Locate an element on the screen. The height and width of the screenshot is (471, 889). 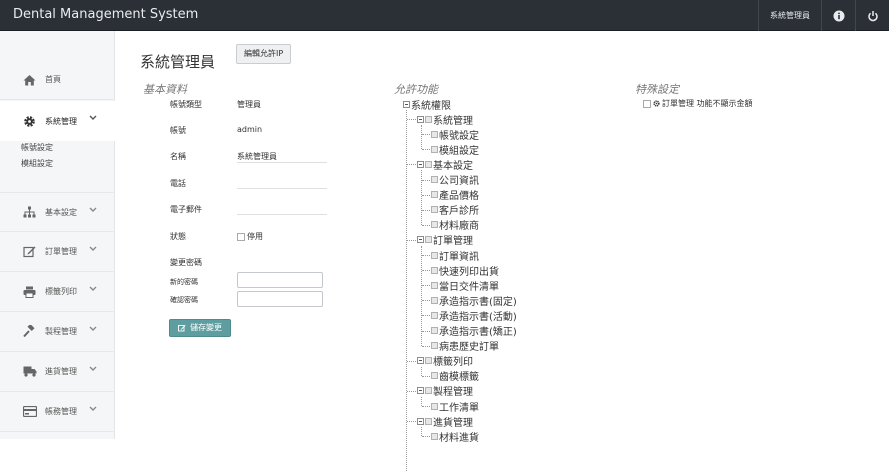
sidebar-item-basic: 基本設定 is located at coordinates (57, 212).